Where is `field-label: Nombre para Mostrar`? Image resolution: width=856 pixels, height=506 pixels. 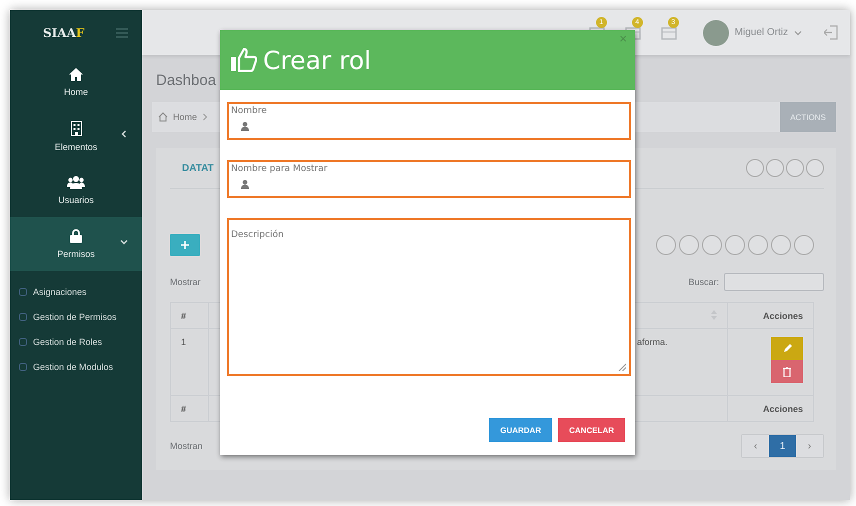 field-label: Nombre para Mostrar is located at coordinates (279, 169).